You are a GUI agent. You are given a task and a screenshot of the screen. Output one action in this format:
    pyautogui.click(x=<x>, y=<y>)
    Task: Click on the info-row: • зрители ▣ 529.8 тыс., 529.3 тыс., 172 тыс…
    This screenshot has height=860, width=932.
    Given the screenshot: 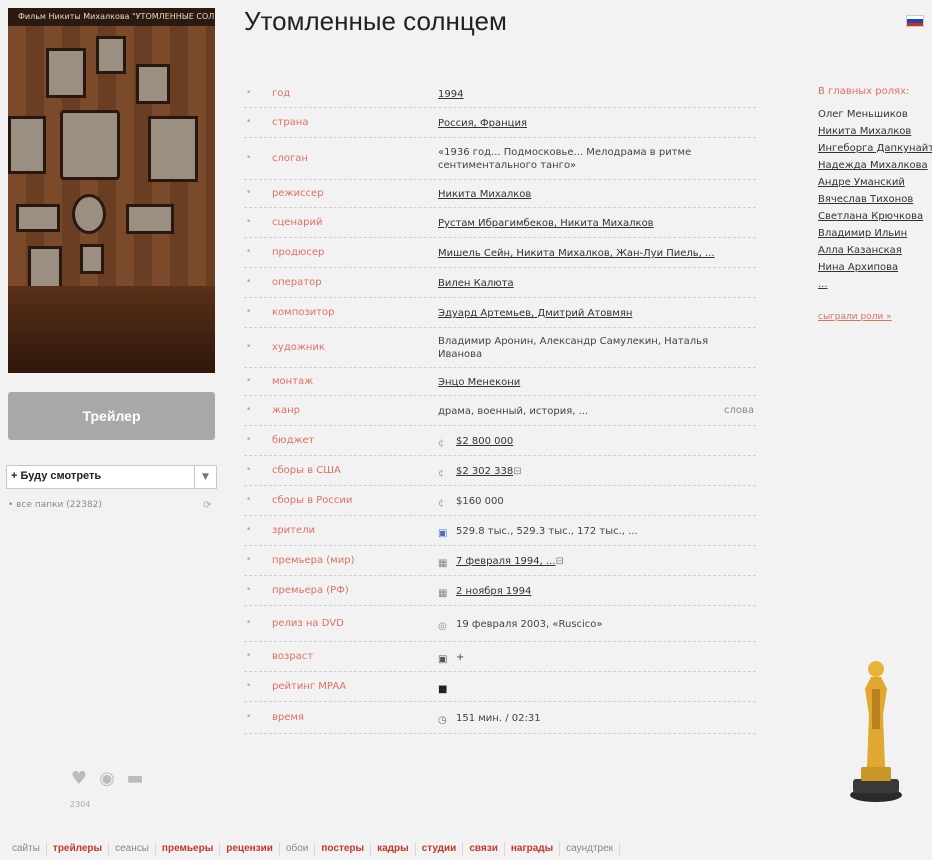 What is the action you would take?
    pyautogui.click(x=500, y=531)
    